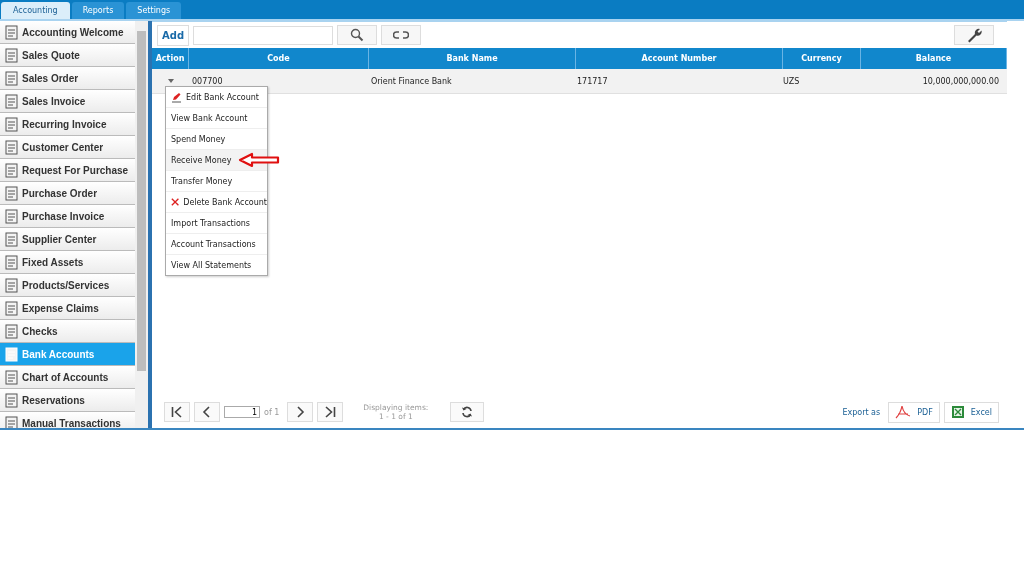 The image size is (1024, 575). Describe the element at coordinates (67, 32) in the screenshot. I see `sidebar-item: Accounting Welcome` at that location.